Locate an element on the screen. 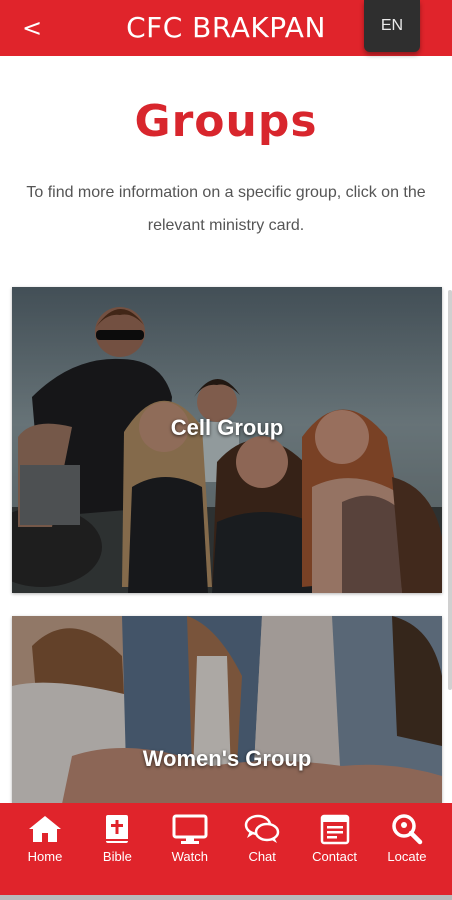  nav-label: Watch is located at coordinates (189, 856).